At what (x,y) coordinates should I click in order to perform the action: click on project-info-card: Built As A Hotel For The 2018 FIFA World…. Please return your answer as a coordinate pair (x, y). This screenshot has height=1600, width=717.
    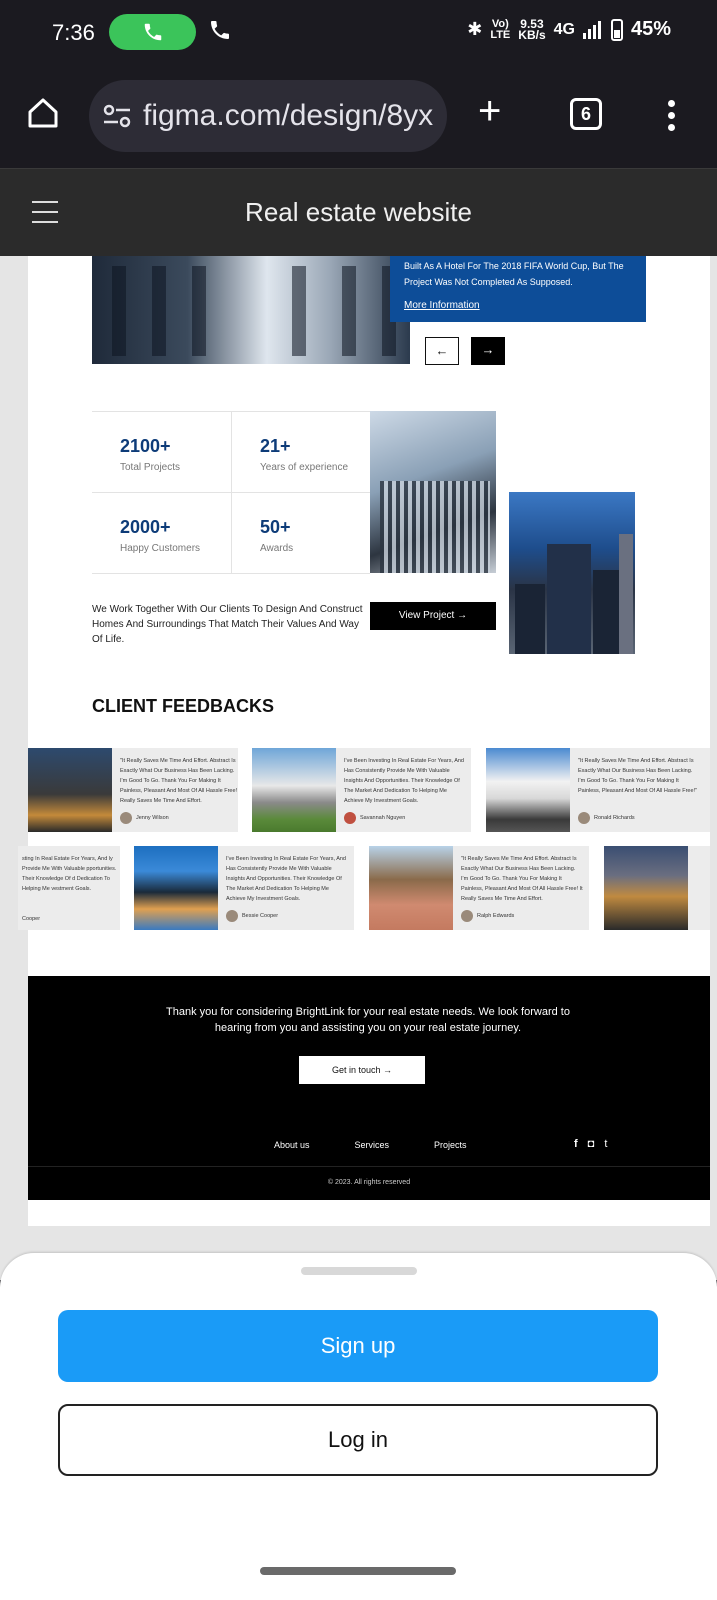
    Looking at the image, I should click on (518, 289).